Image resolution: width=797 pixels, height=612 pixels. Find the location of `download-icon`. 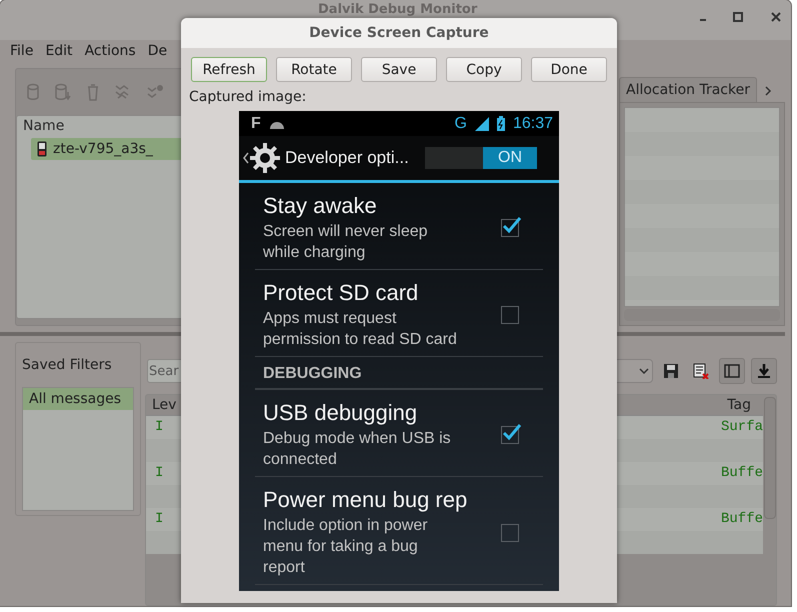

download-icon is located at coordinates (764, 371).